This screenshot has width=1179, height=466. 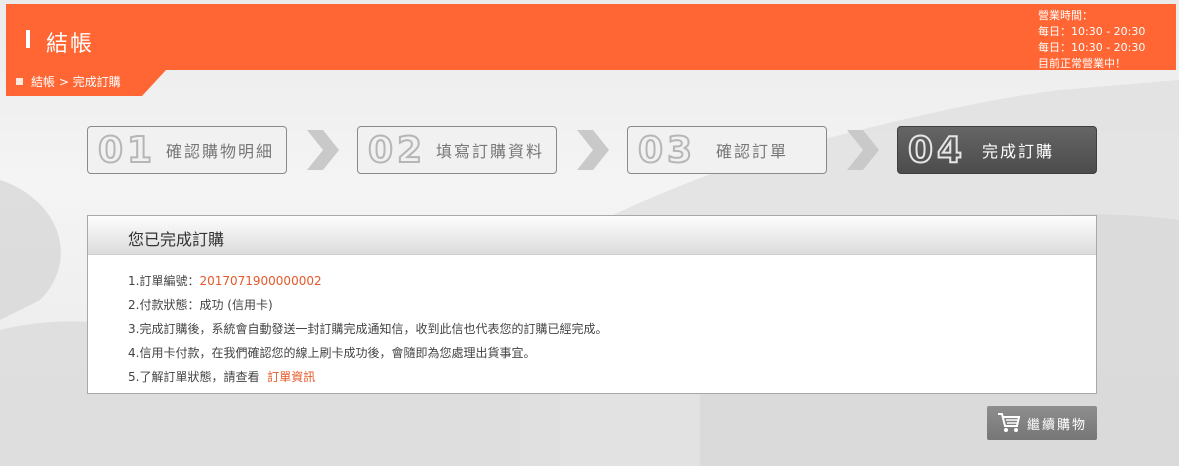 What do you see at coordinates (220, 151) in the screenshot?
I see `step-label: 確認購物明細` at bounding box center [220, 151].